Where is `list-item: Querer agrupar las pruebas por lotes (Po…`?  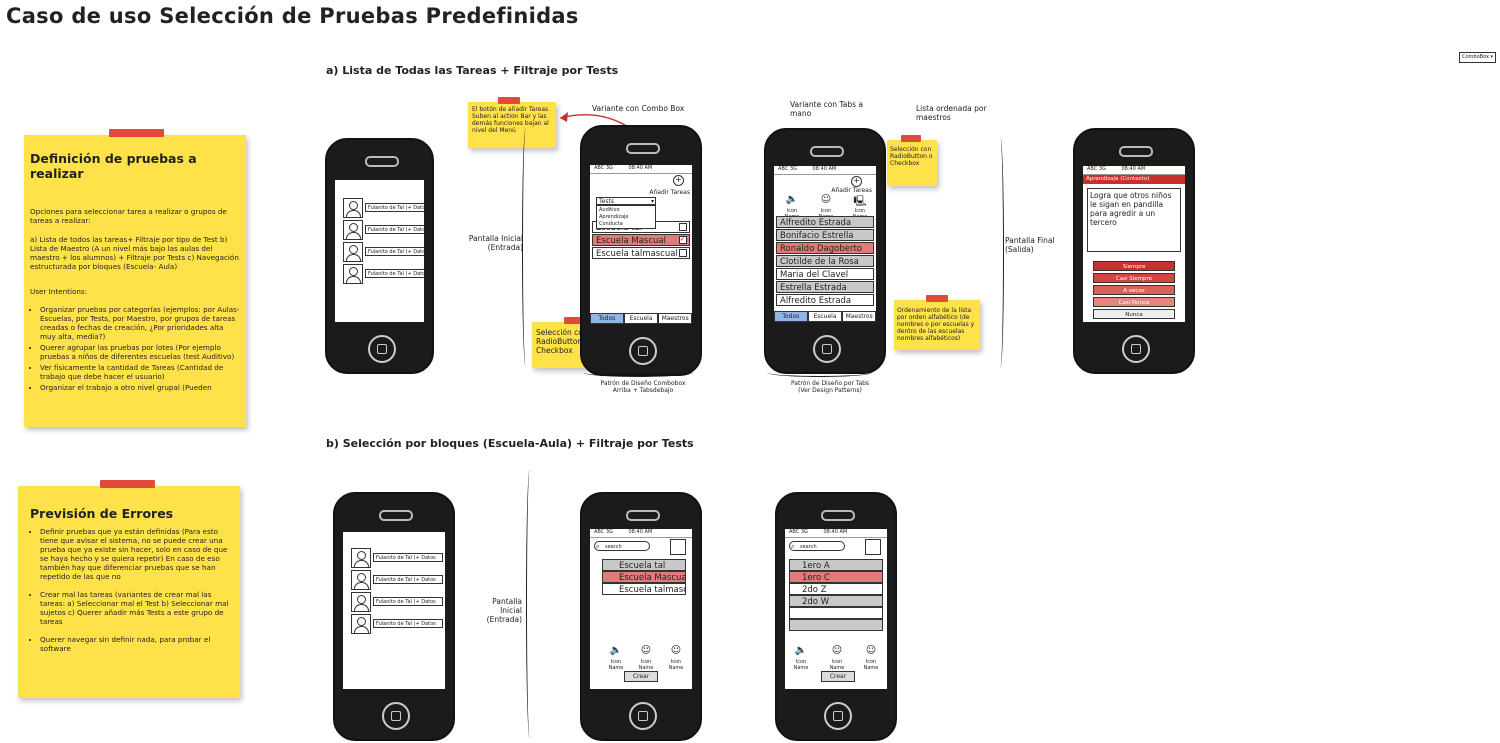 list-item: Querer agrupar las pruebas por lotes (Po… is located at coordinates (140, 352).